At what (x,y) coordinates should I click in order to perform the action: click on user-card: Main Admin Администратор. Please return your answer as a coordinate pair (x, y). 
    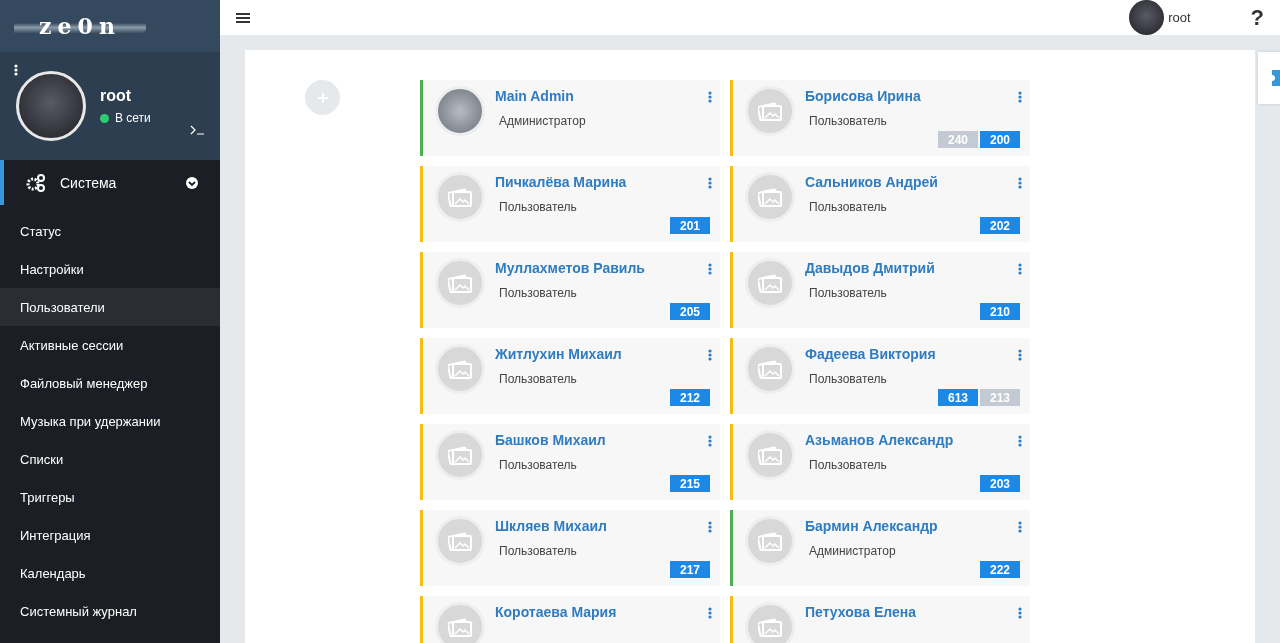
    Looking at the image, I should click on (570, 118).